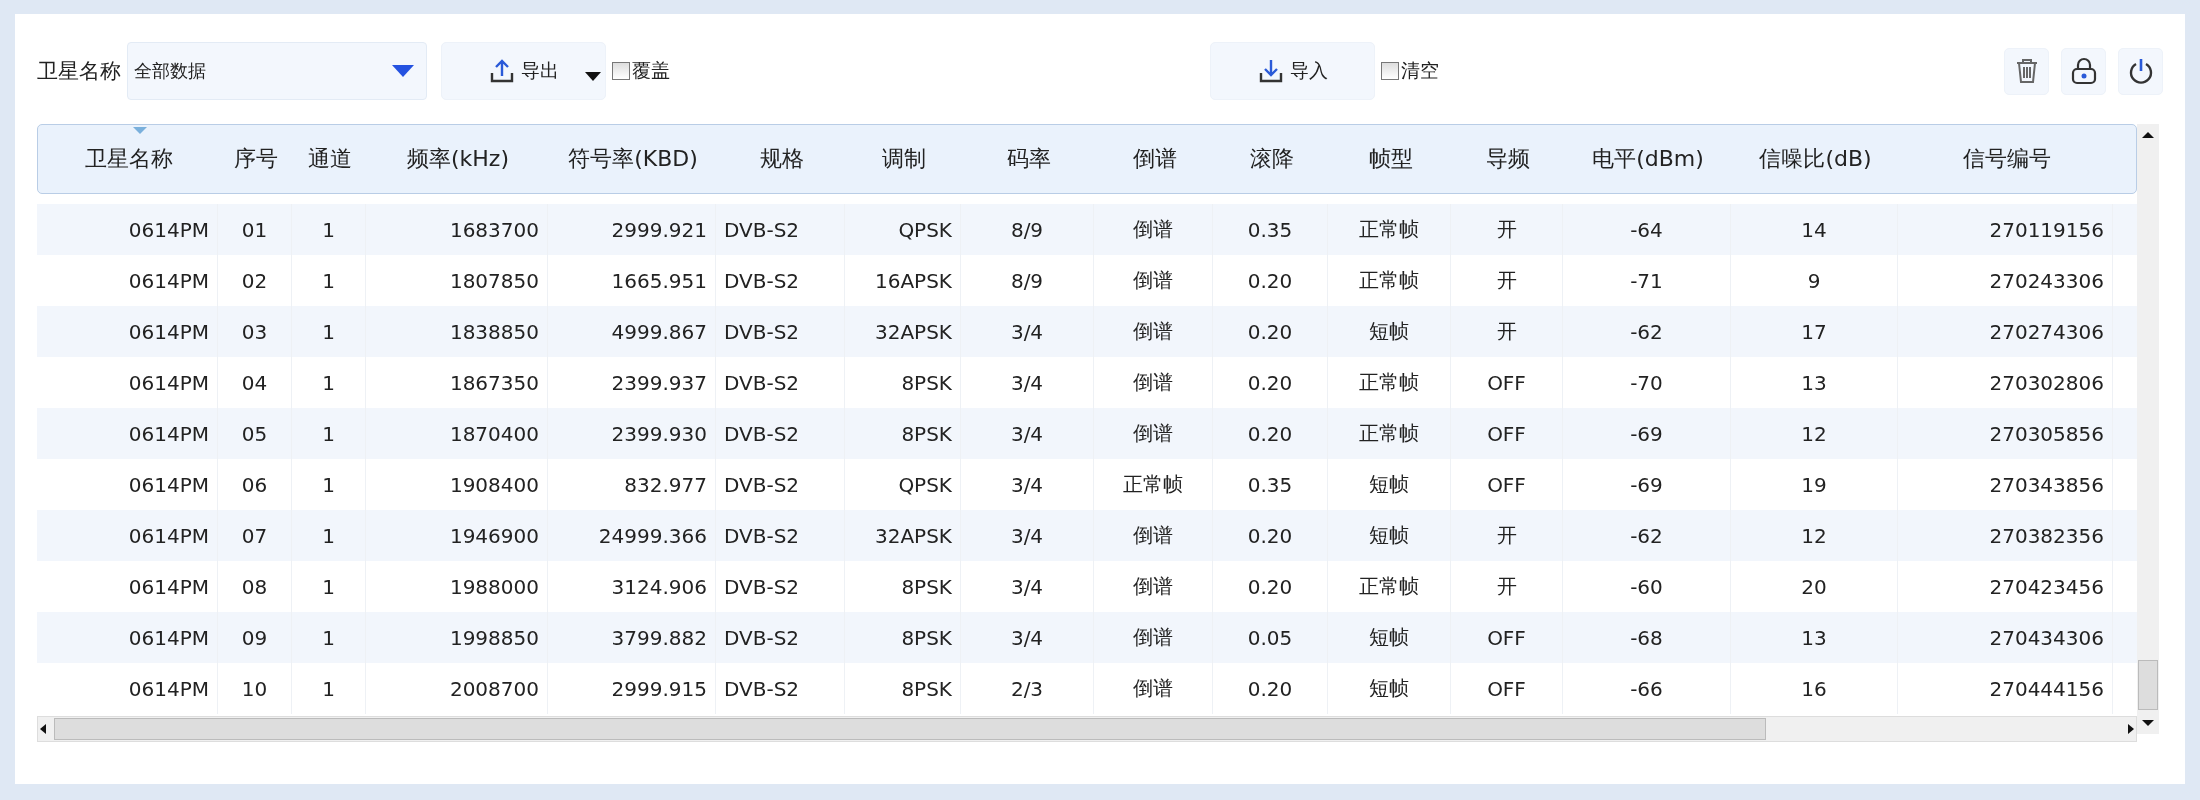 The image size is (2200, 800). I want to click on table-cell: 1683700, so click(457, 229).